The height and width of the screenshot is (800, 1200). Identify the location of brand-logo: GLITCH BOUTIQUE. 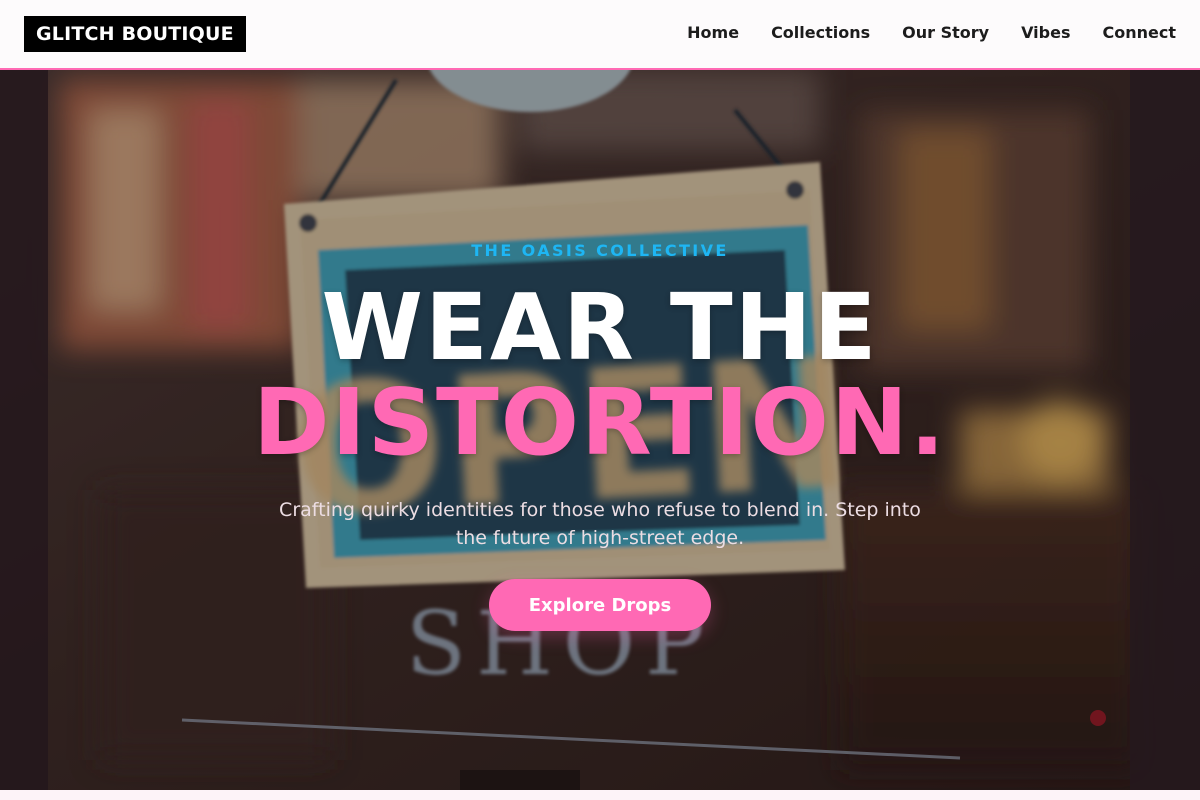
(135, 34).